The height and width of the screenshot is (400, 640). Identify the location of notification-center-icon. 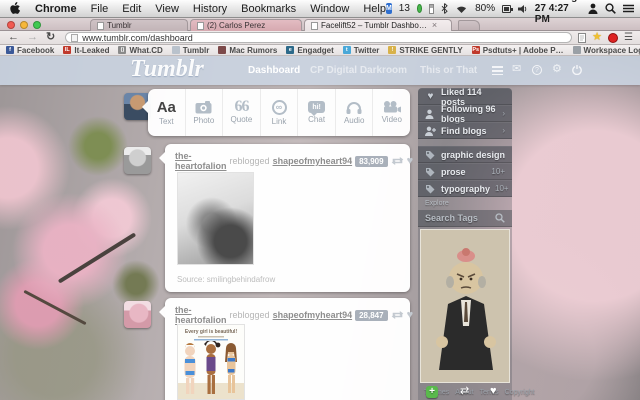
(628, 8).